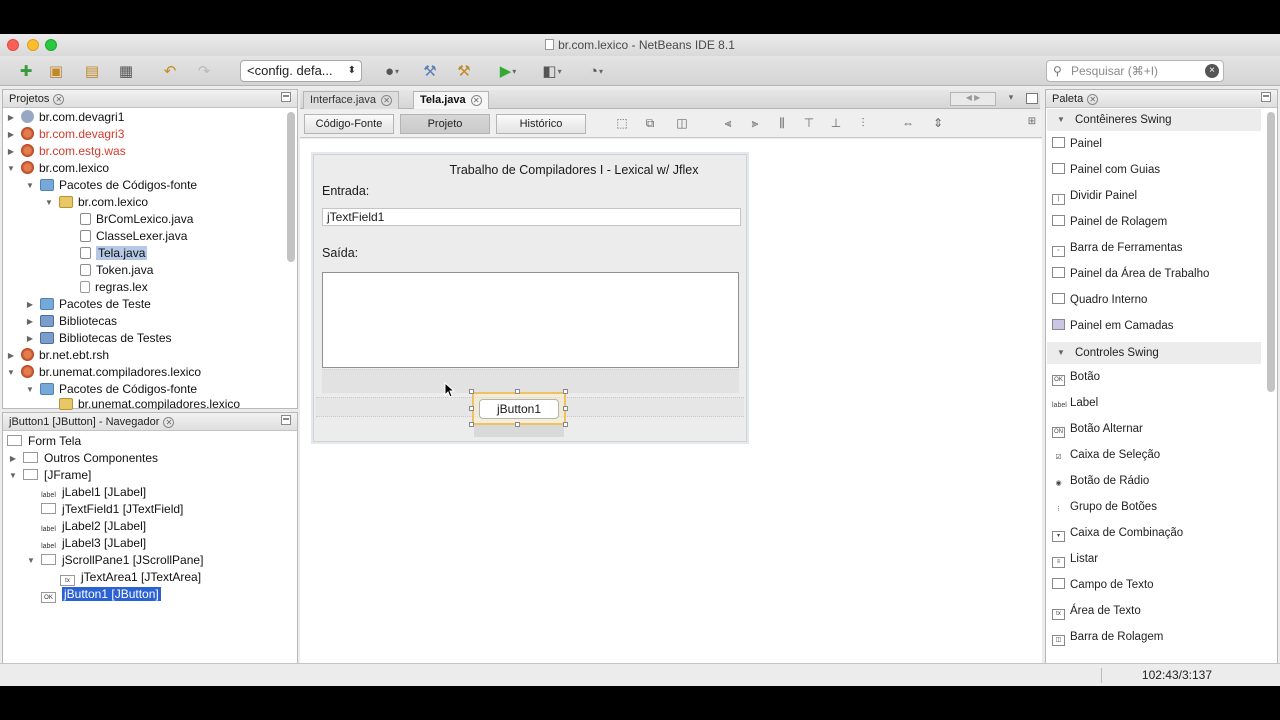 The width and height of the screenshot is (1280, 720). I want to click on palette-item-label: label Label, so click(1075, 403).